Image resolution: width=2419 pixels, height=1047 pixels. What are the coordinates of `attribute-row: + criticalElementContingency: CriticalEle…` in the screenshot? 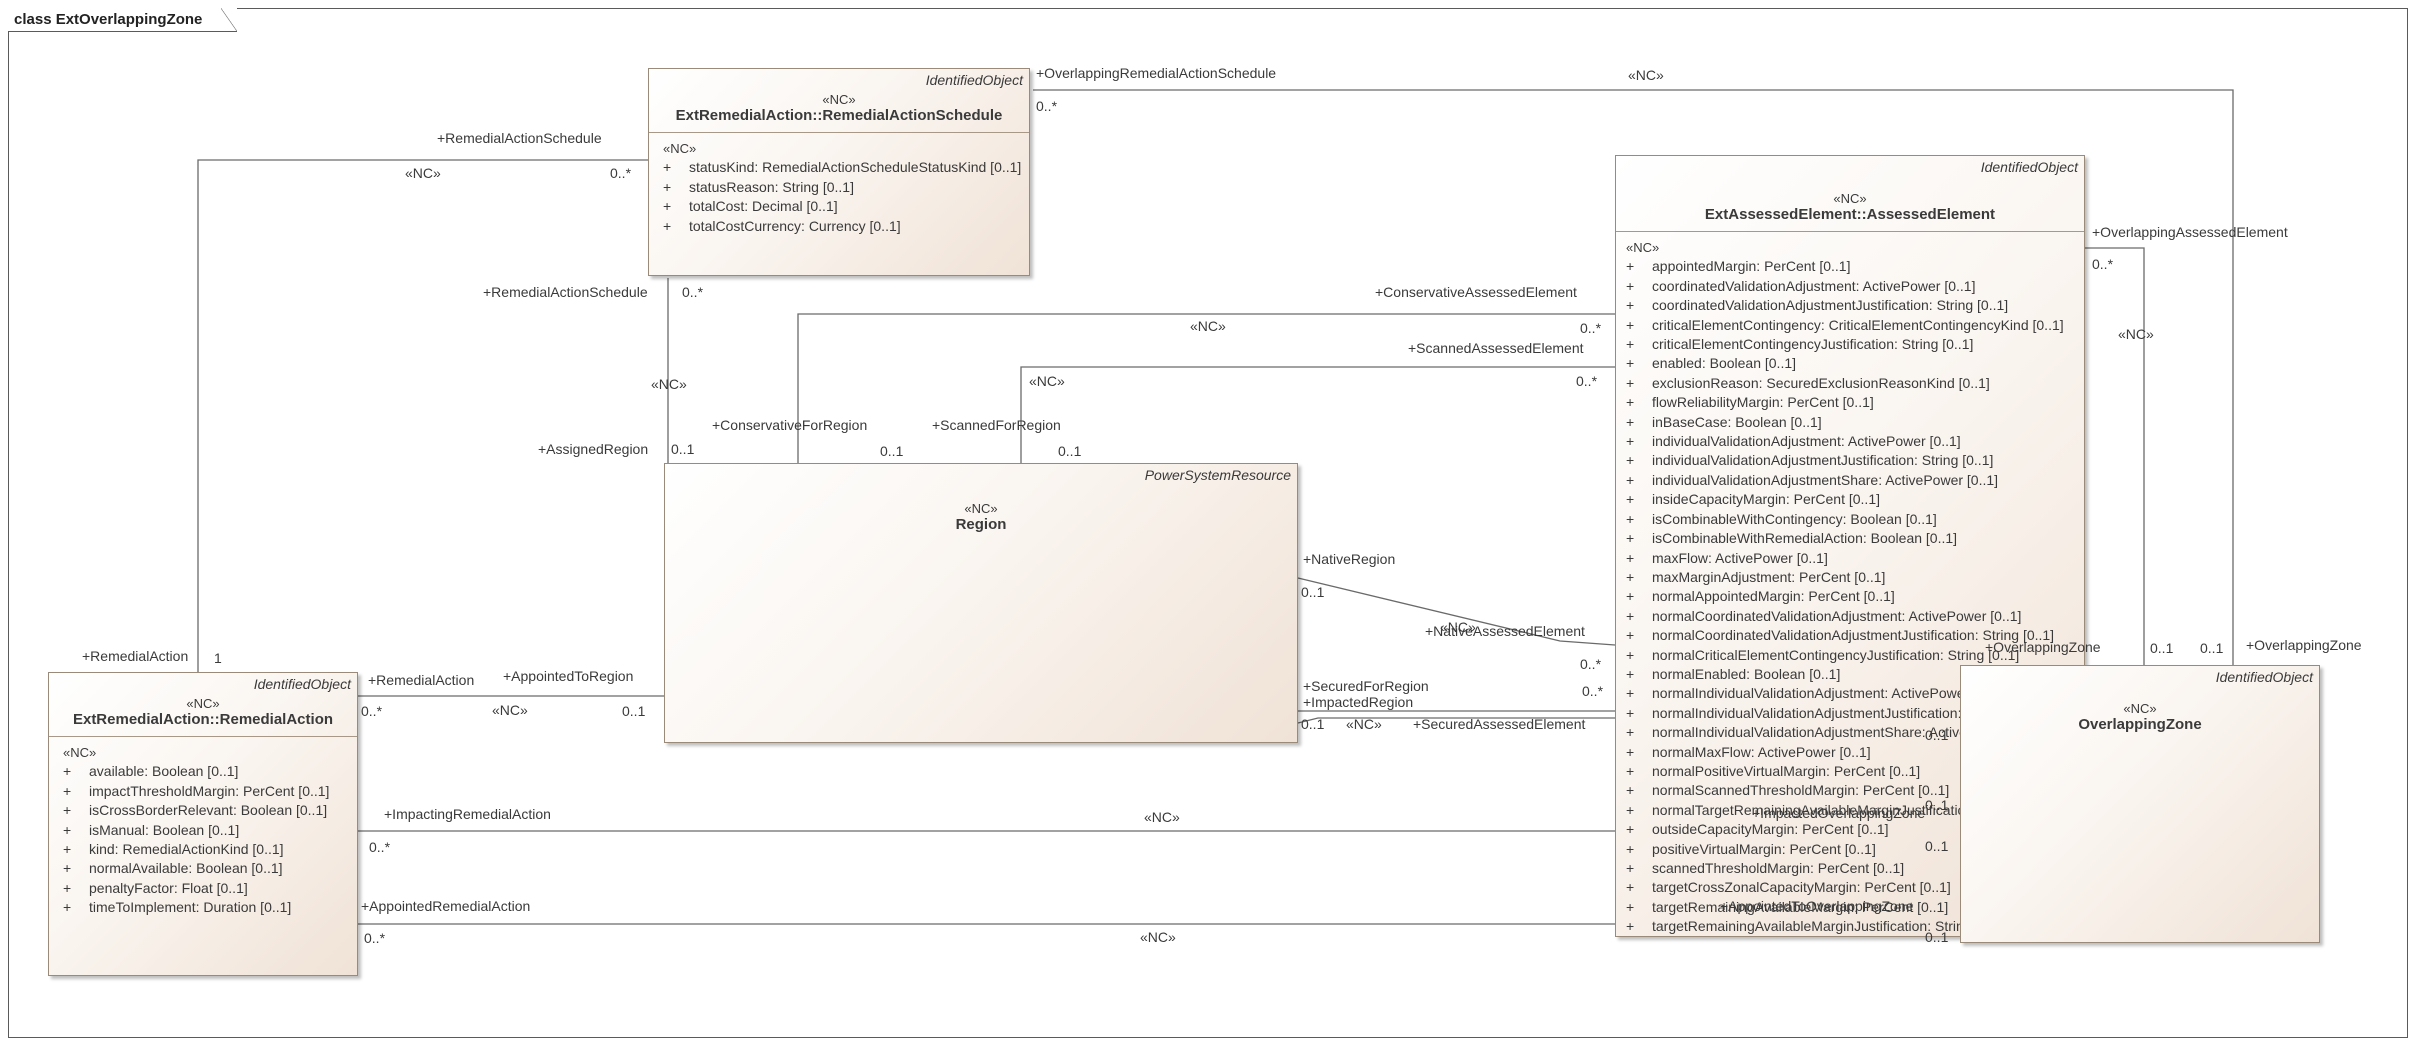 It's located at (1845, 324).